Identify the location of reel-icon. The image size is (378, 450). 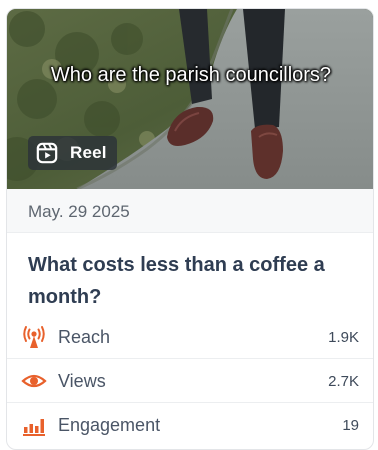
(47, 153).